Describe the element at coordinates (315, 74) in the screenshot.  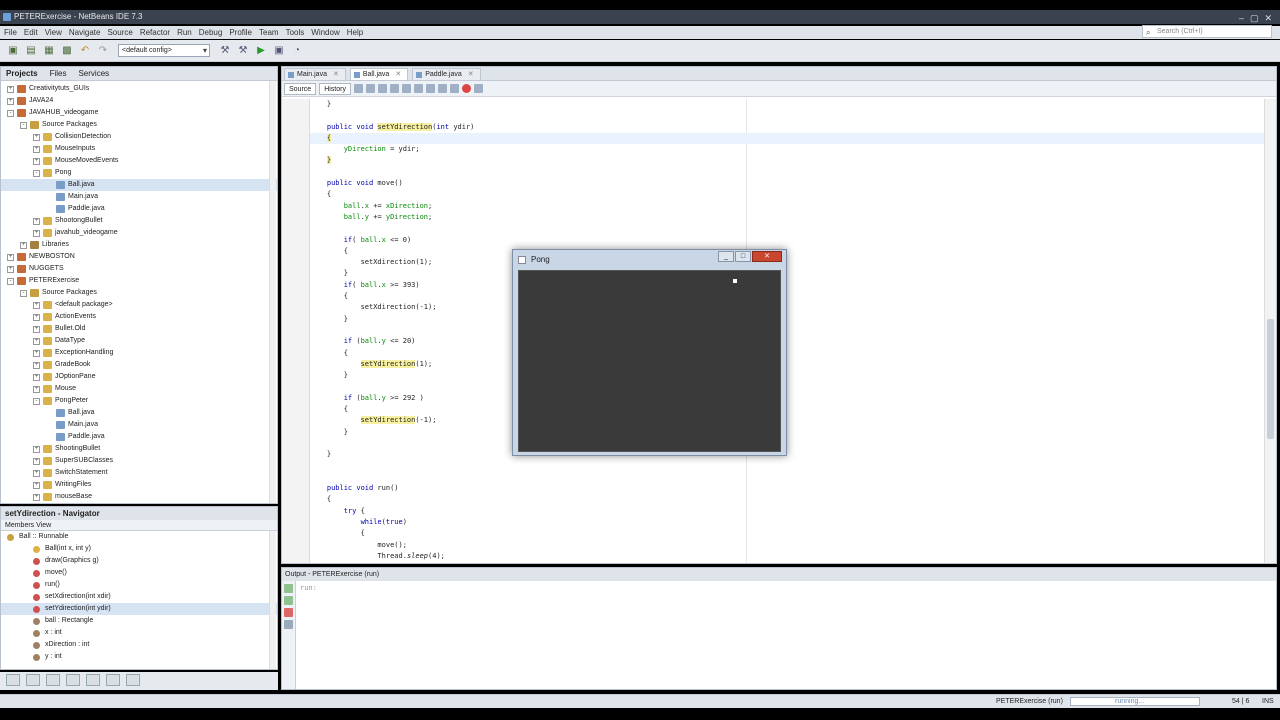
I see `editor-tab: Main.java ✕` at that location.